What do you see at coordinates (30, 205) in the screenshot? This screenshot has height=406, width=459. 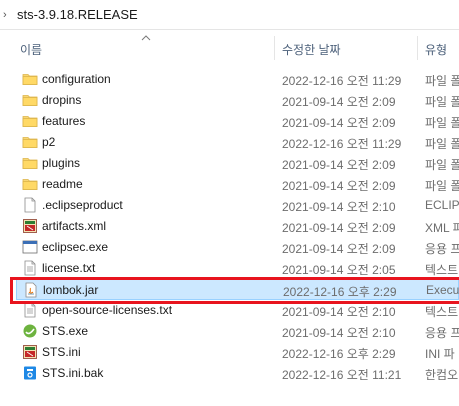 I see `blank-file-icon` at bounding box center [30, 205].